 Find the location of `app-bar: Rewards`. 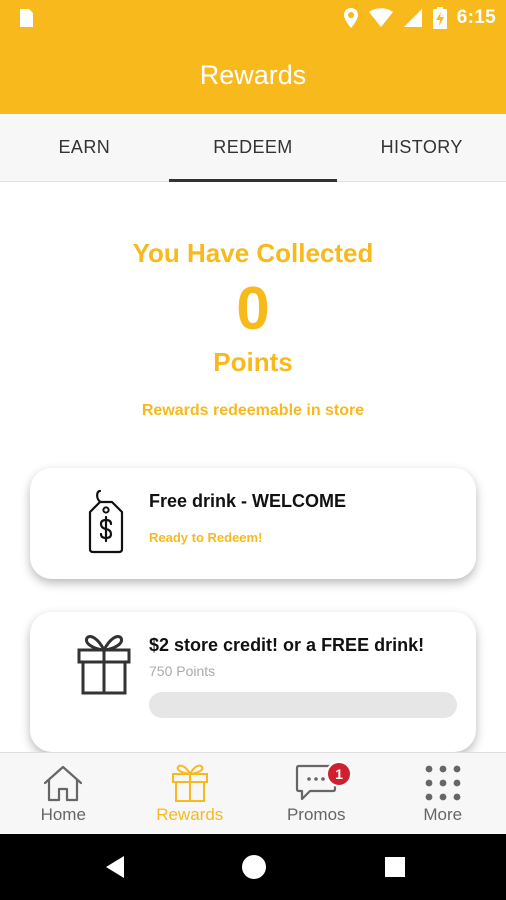

app-bar: Rewards is located at coordinates (253, 75).